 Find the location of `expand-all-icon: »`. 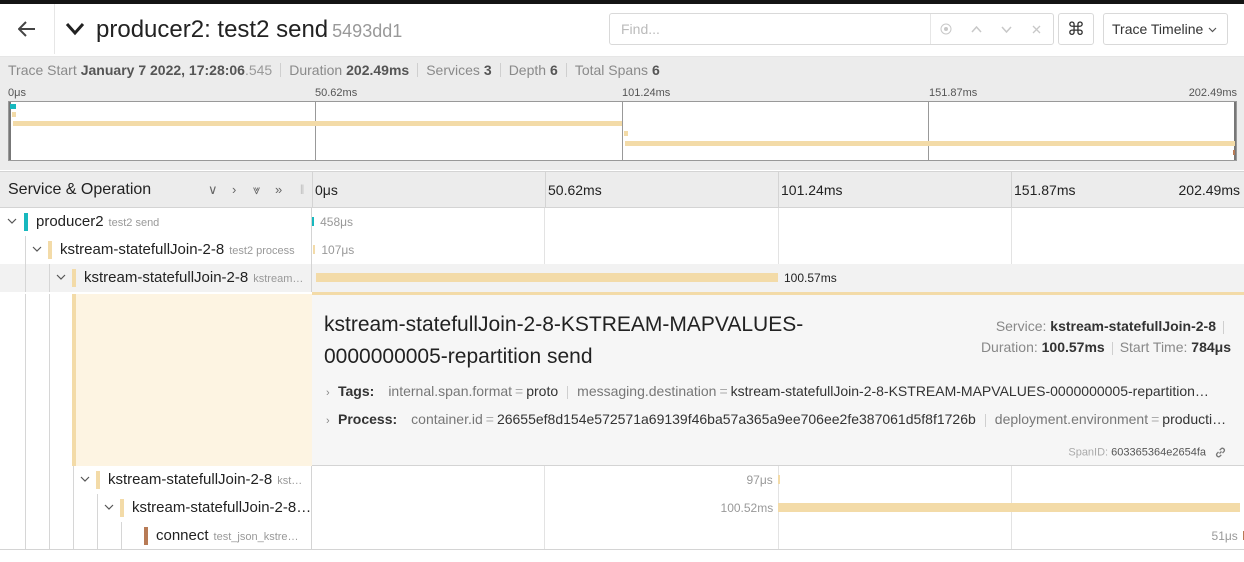

expand-all-icon: » is located at coordinates (278, 189).